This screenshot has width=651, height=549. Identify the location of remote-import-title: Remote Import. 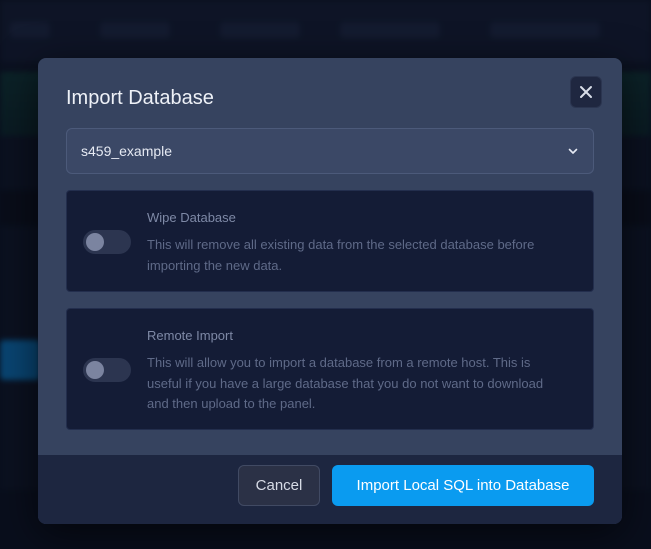
(190, 335).